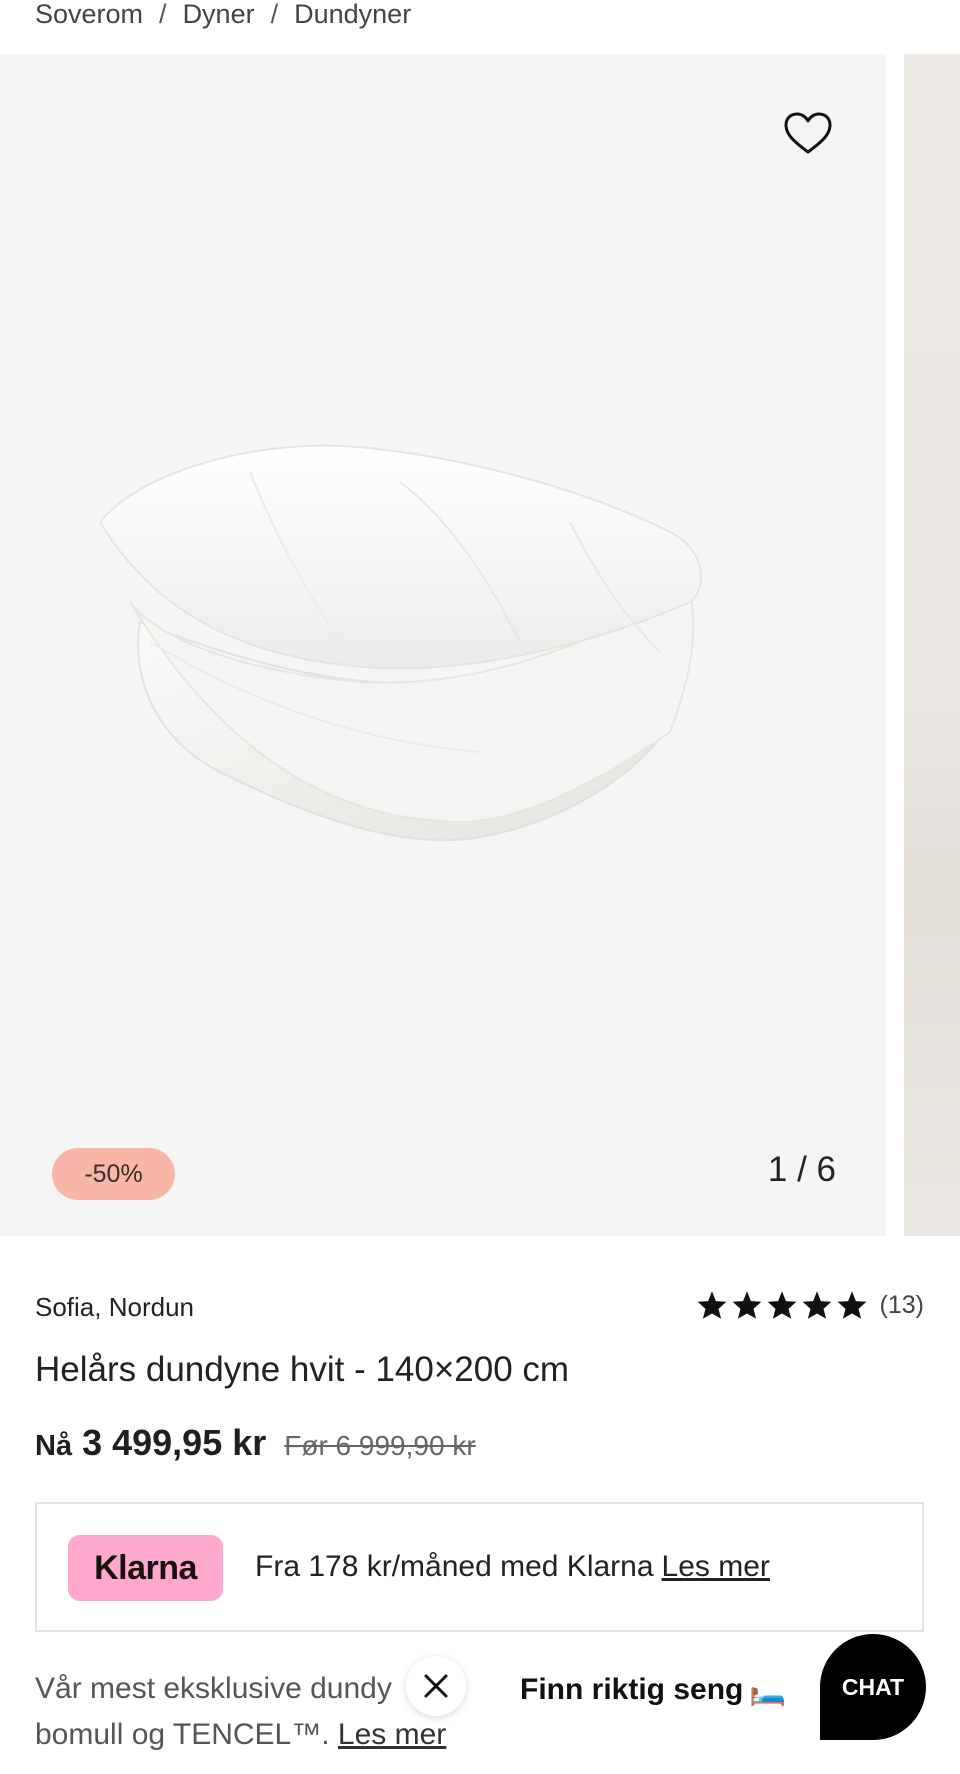 This screenshot has width=960, height=1774. I want to click on duvet-image, so click(401, 643).